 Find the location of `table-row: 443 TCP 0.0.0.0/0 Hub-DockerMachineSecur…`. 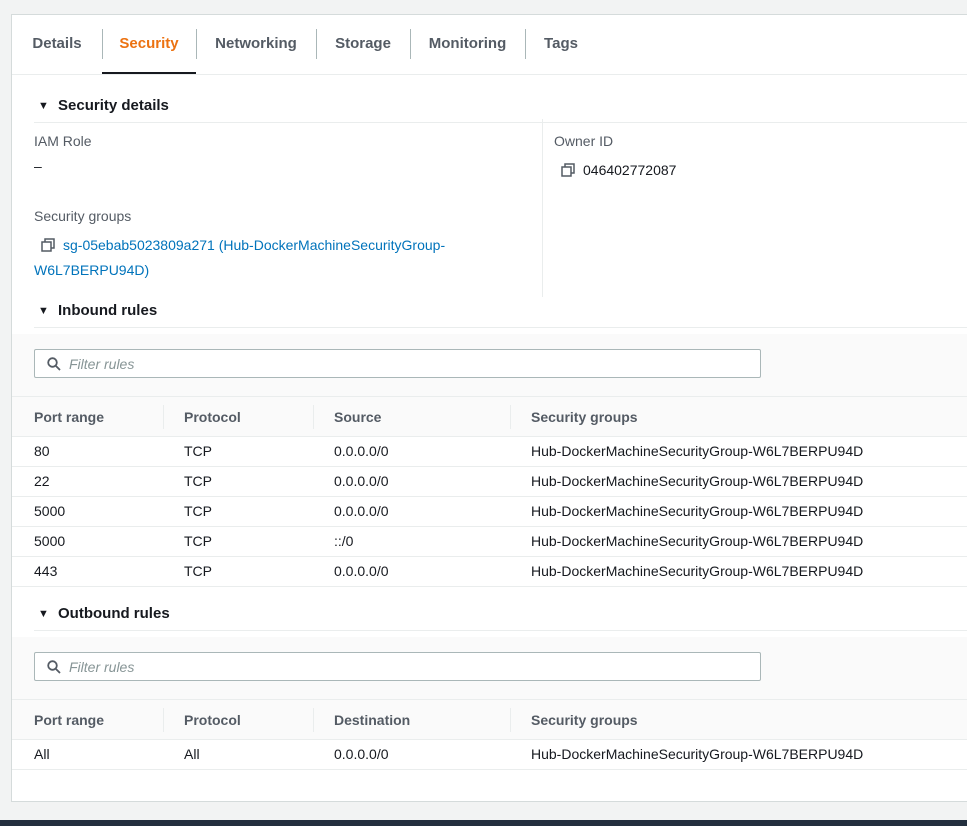

table-row: 443 TCP 0.0.0.0/0 Hub-DockerMachineSecur… is located at coordinates (489, 572).